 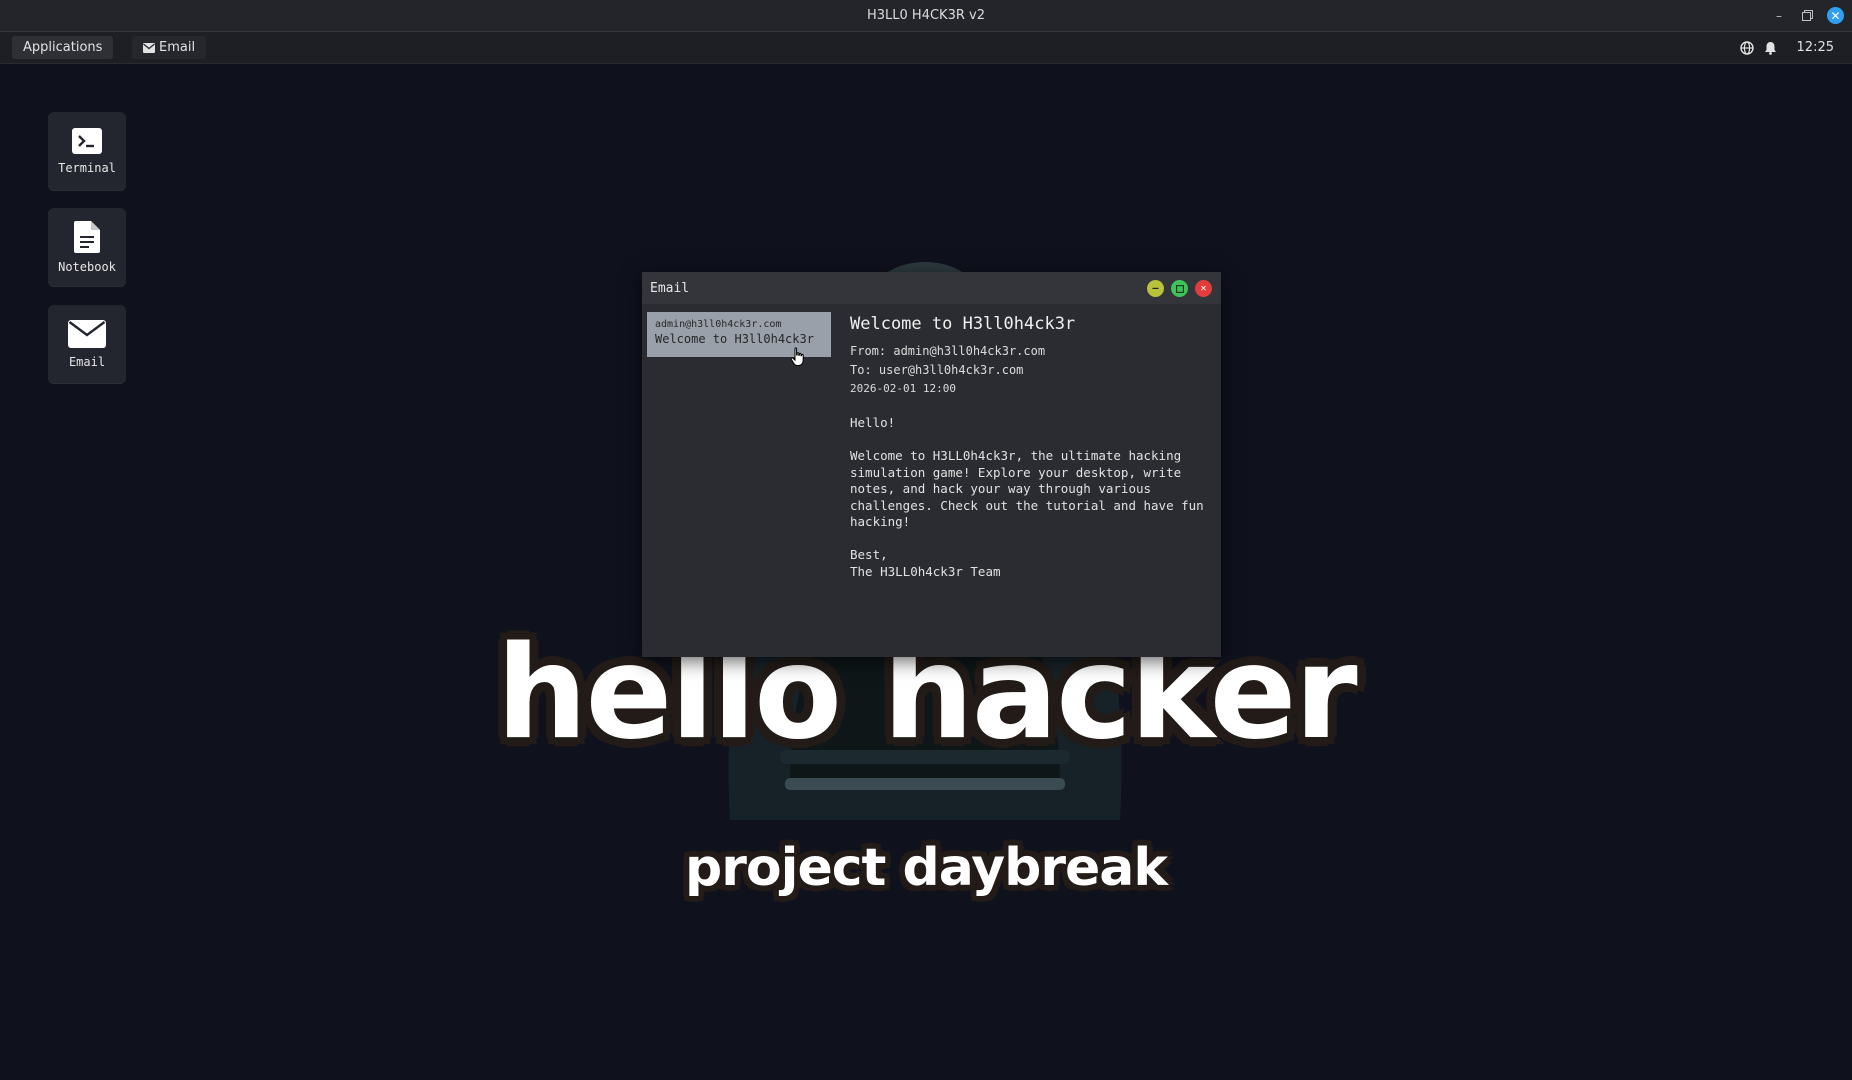 I want to click on inbox-item-subject: Welcome to H3ll0h4ck3r, so click(x=734, y=339).